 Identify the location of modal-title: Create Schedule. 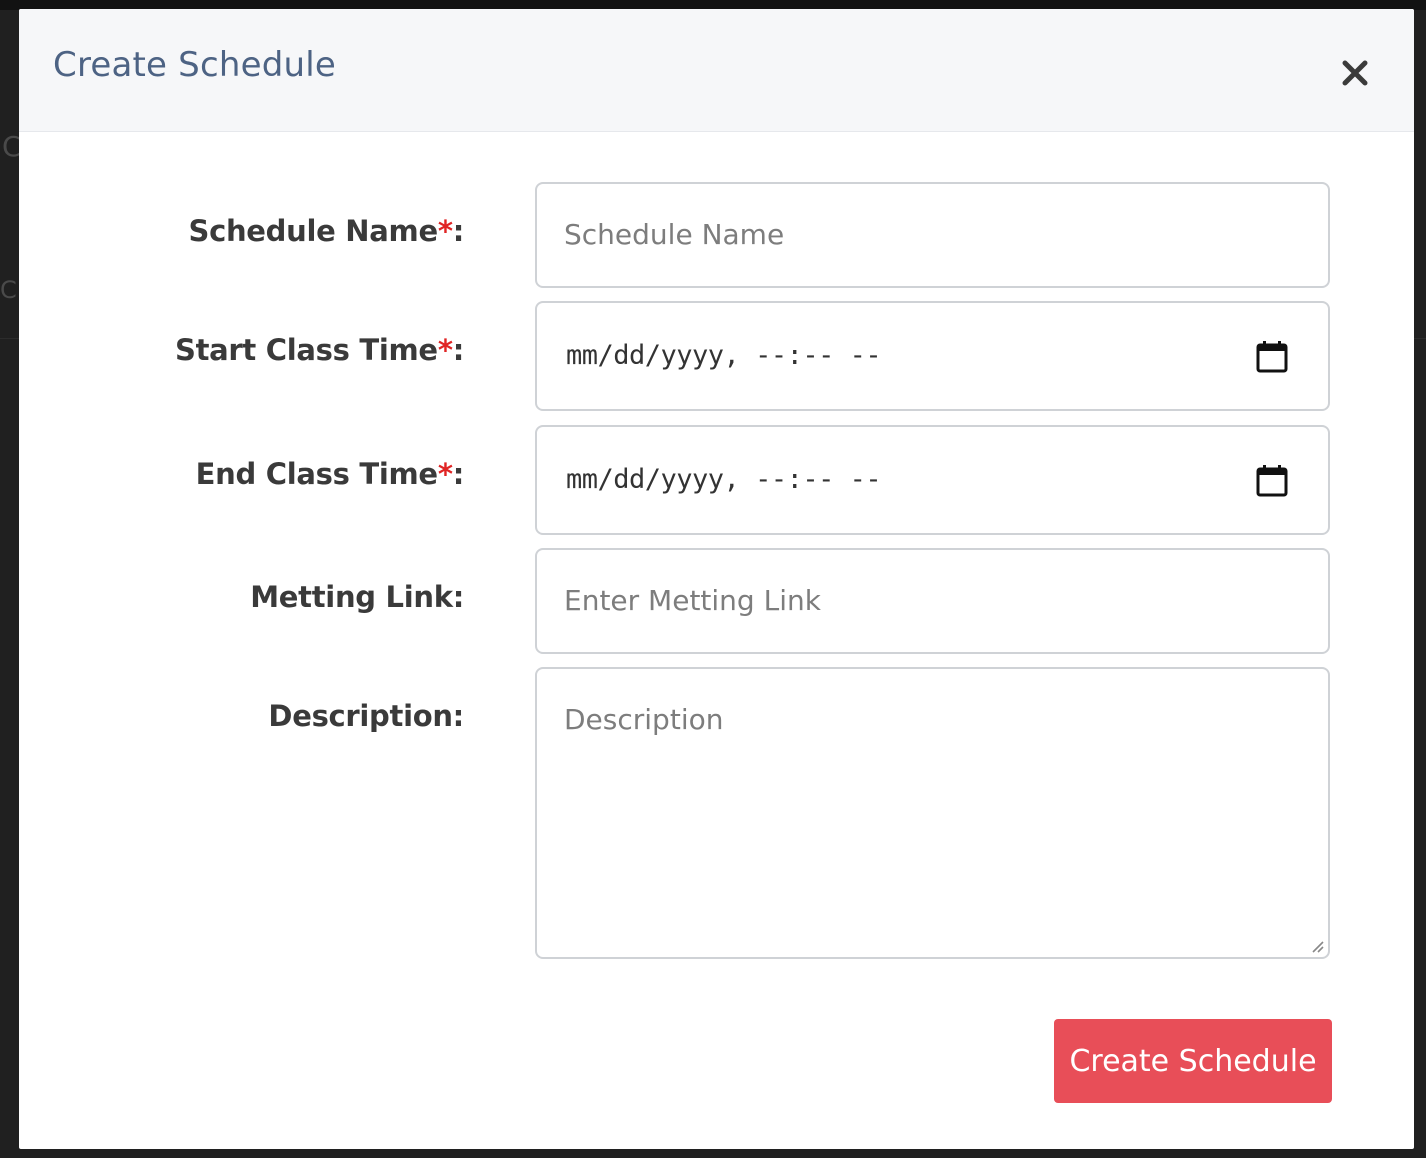
(195, 65).